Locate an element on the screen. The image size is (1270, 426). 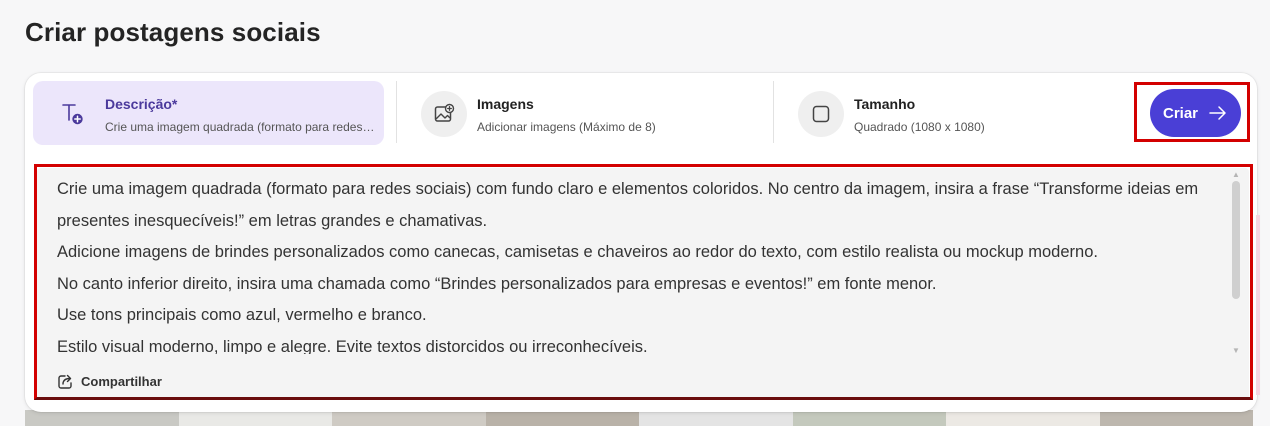
create-button-label: Criar is located at coordinates (1180, 113).